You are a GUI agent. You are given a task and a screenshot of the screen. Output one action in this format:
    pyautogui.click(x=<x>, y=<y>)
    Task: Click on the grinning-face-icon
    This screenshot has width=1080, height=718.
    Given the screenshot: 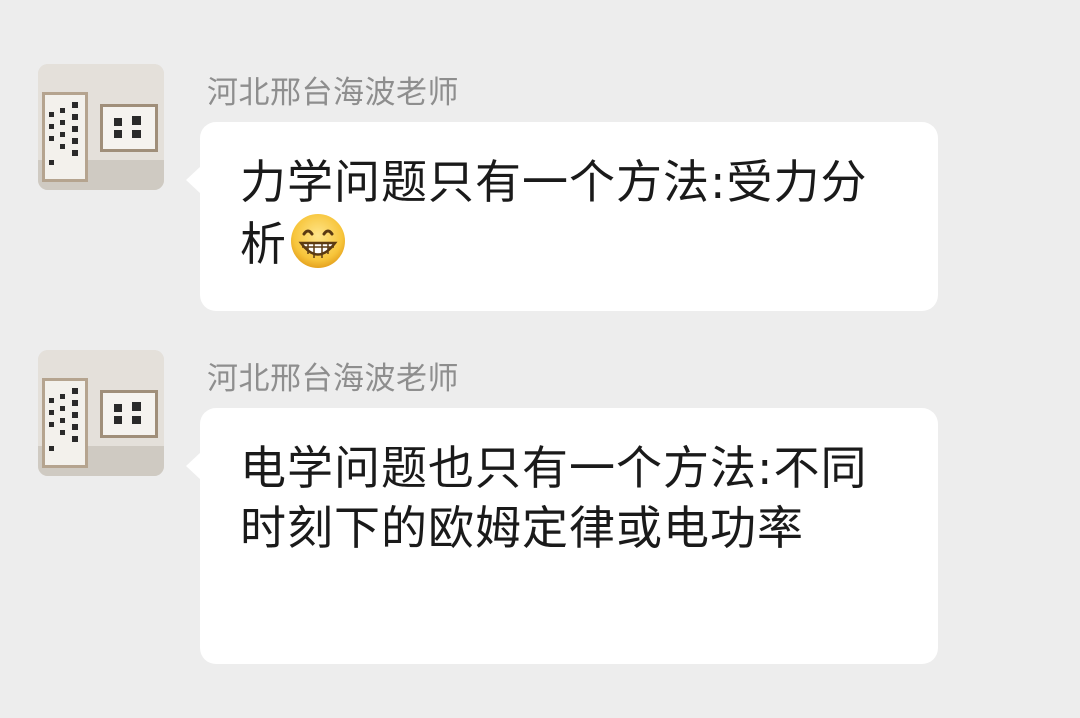 What is the action you would take?
    pyautogui.click(x=318, y=241)
    